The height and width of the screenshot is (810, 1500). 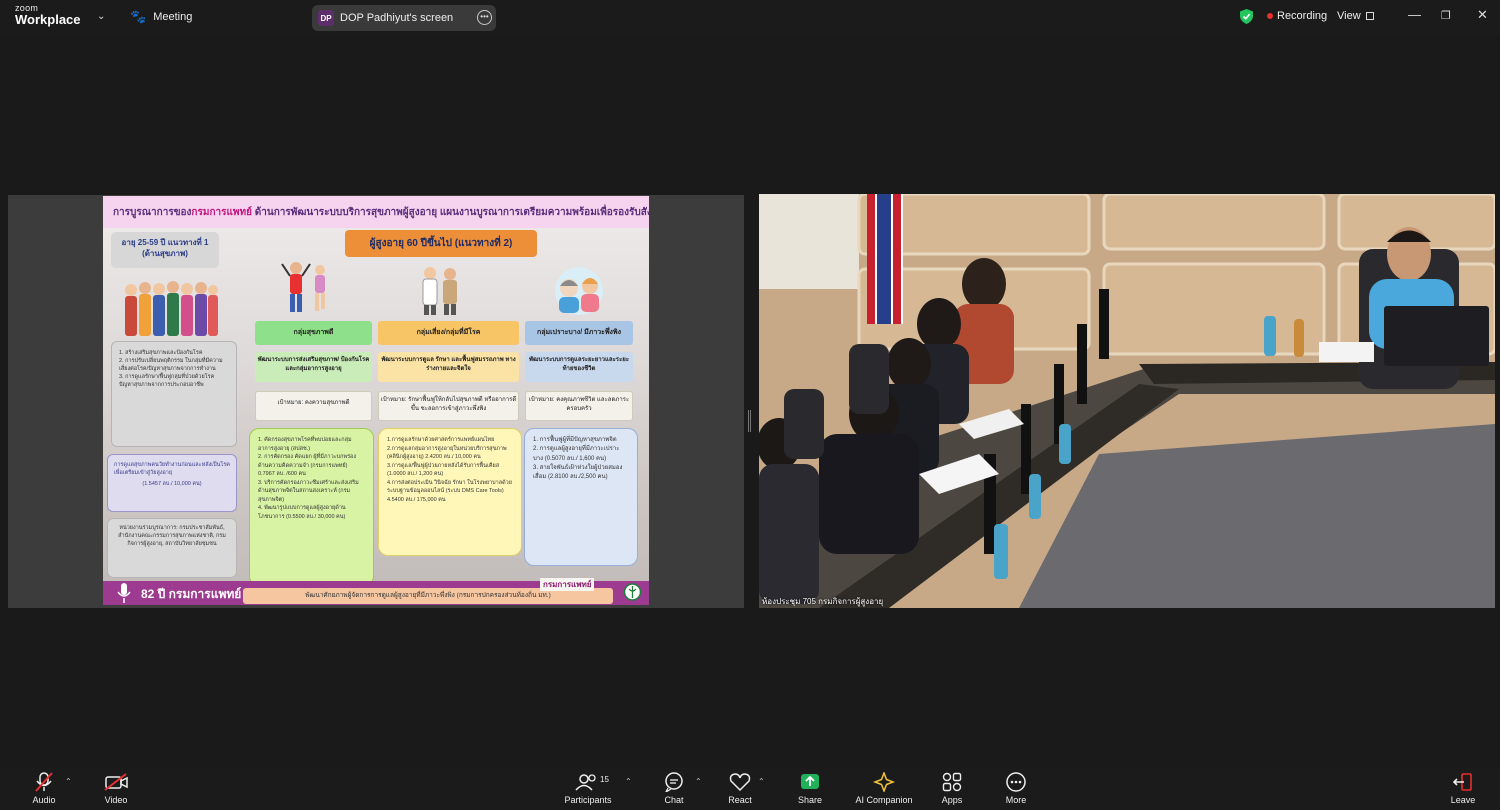 I want to click on share-button: Share, so click(x=810, y=788).